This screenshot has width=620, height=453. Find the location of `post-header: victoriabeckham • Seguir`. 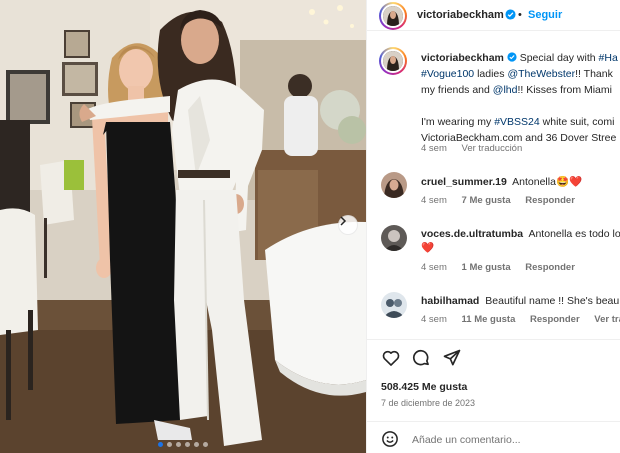

post-header: victoriabeckham • Seguir is located at coordinates (493, 15).